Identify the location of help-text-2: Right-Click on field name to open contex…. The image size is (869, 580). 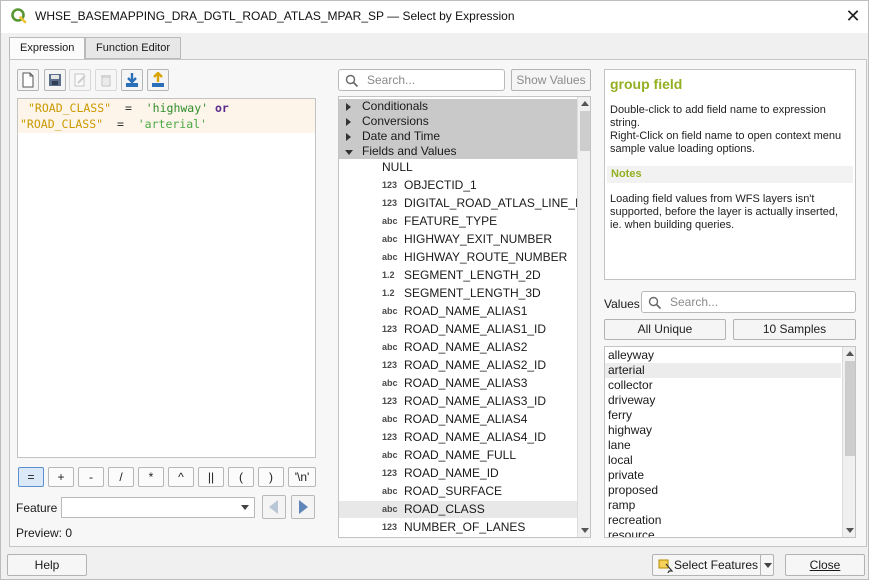
(726, 142).